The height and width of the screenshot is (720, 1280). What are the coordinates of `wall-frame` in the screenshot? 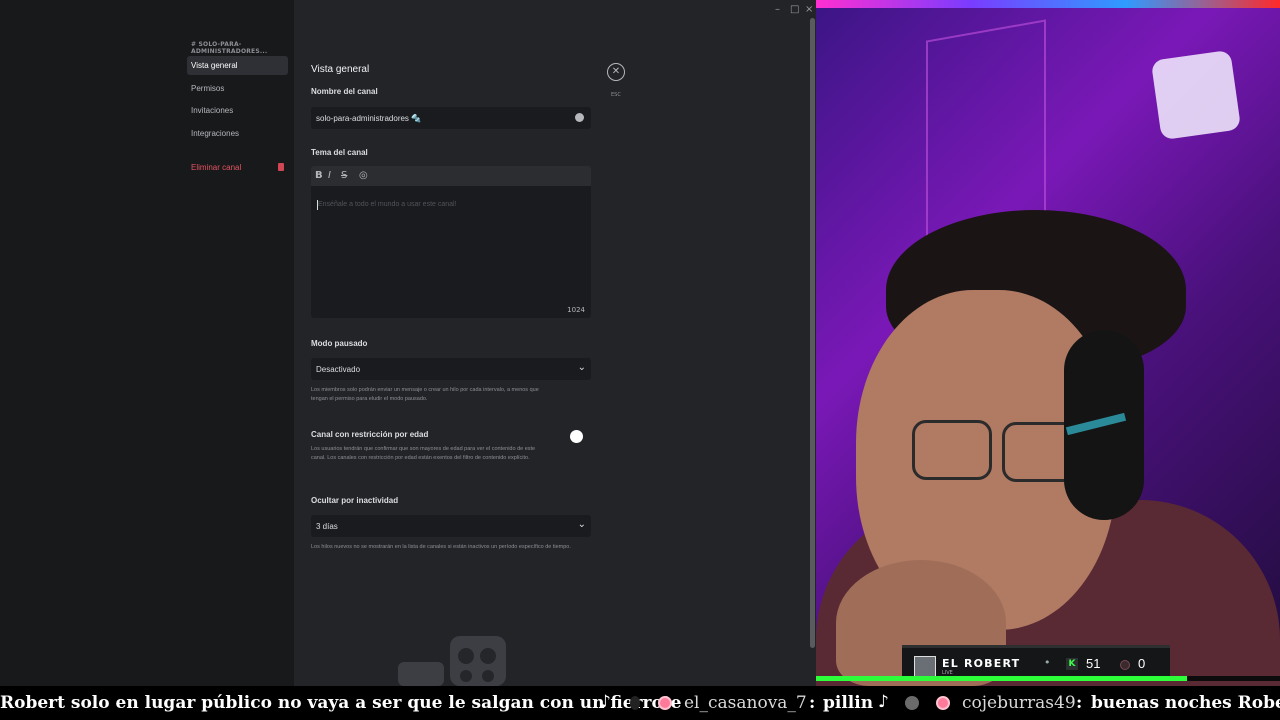 It's located at (986, 130).